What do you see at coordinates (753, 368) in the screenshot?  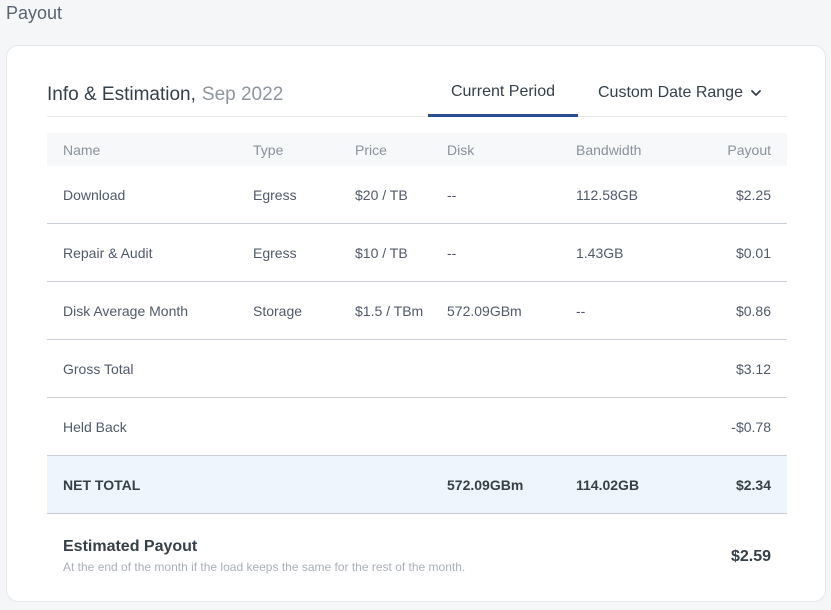 I see `cell-payout: $3.12` at bounding box center [753, 368].